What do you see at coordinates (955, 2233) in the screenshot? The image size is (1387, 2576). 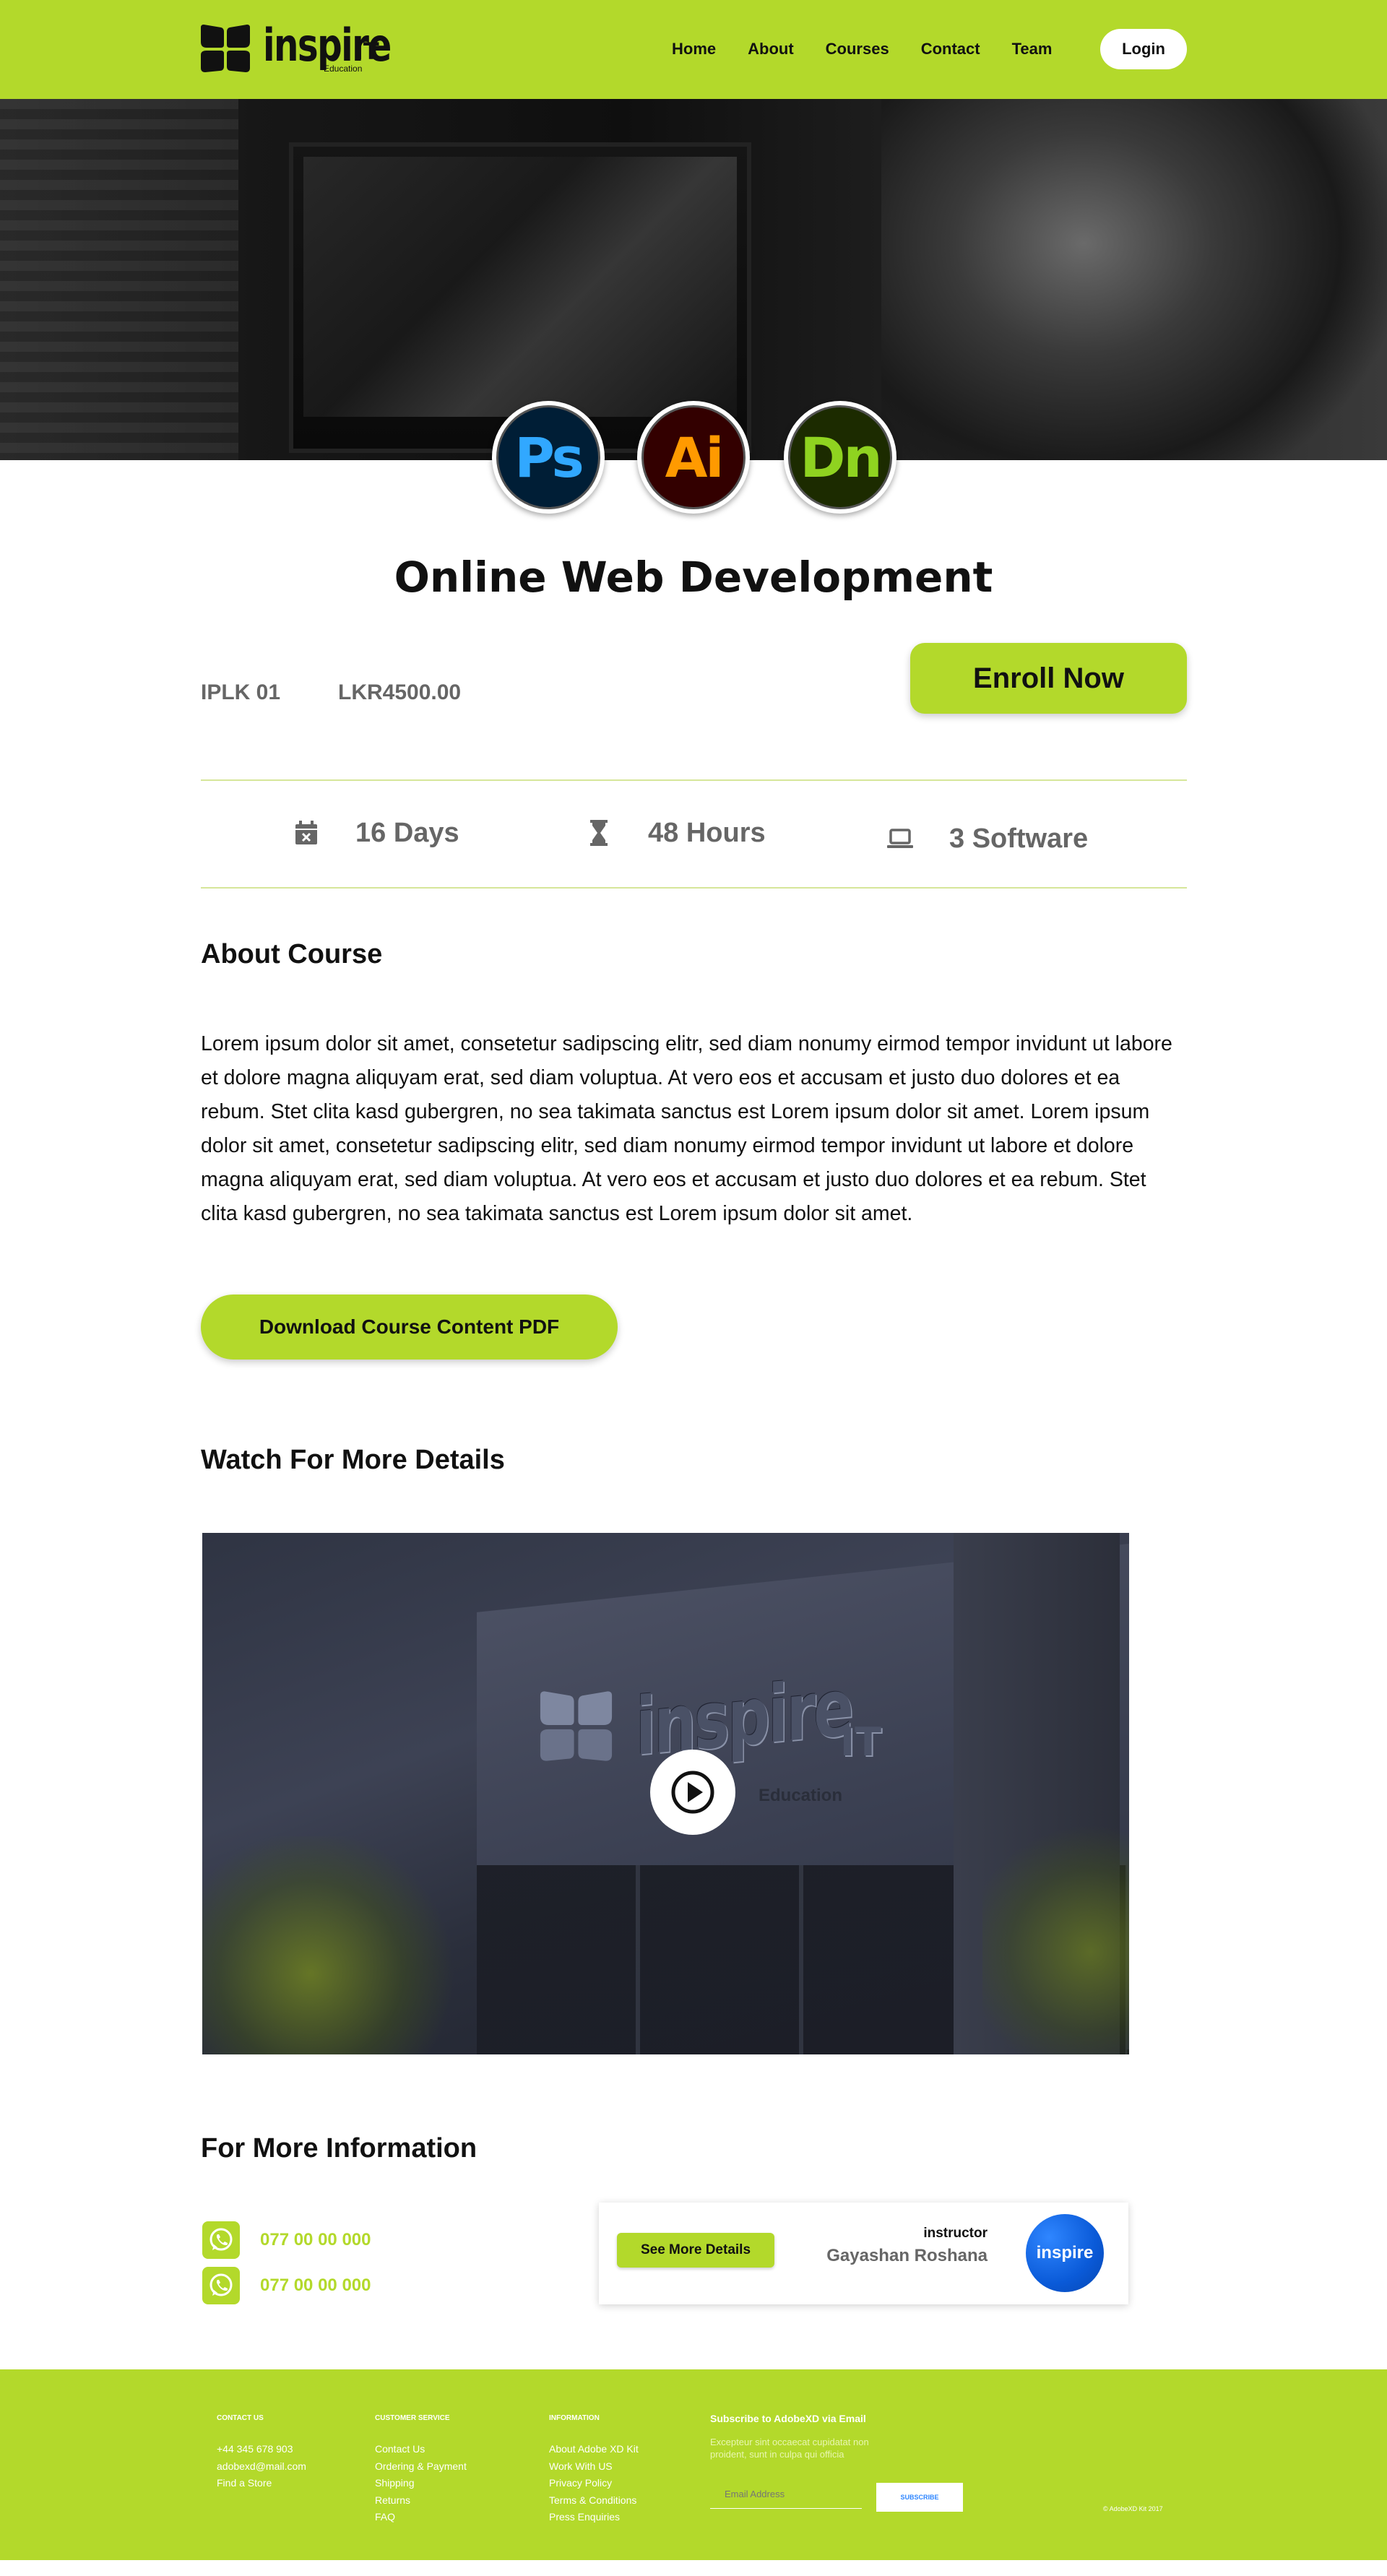 I see `instructor-role: instructor` at bounding box center [955, 2233].